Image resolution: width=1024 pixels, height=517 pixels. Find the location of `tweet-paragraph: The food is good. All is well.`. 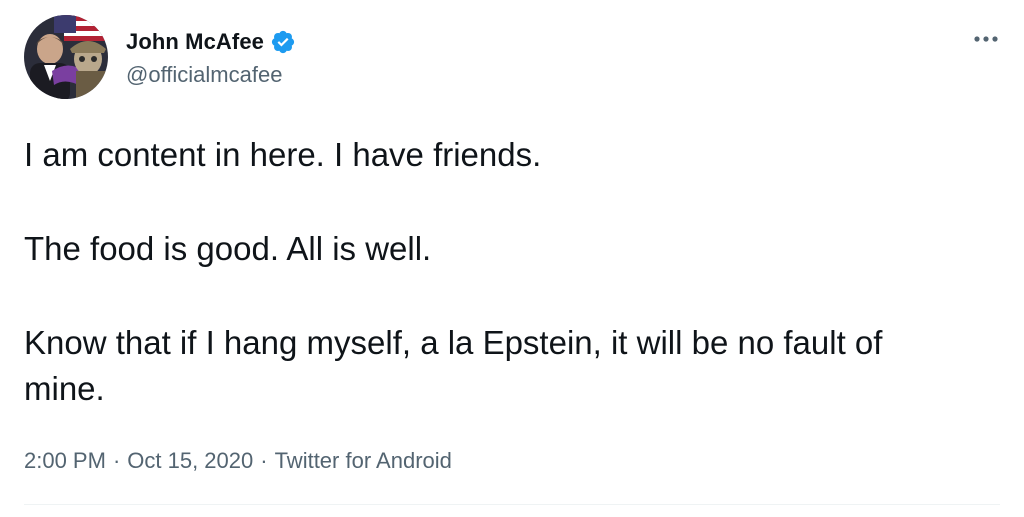

tweet-paragraph: The food is good. All is well. is located at coordinates (228, 248).